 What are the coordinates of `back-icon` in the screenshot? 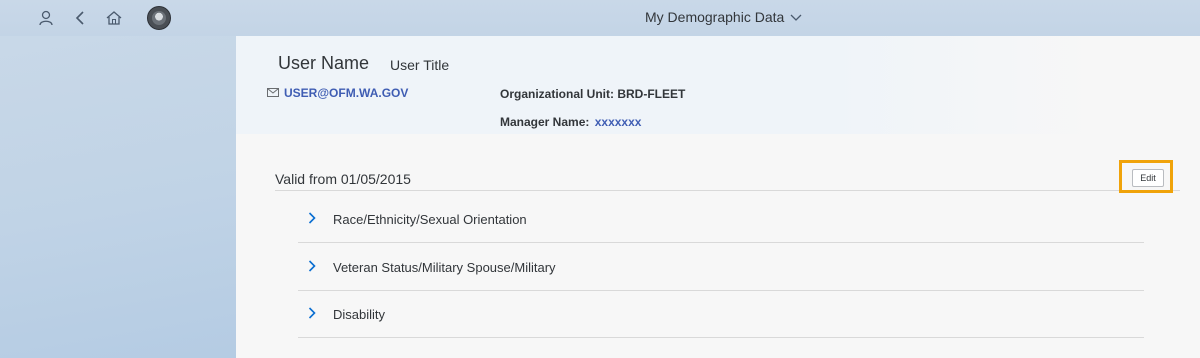 It's located at (80, 18).